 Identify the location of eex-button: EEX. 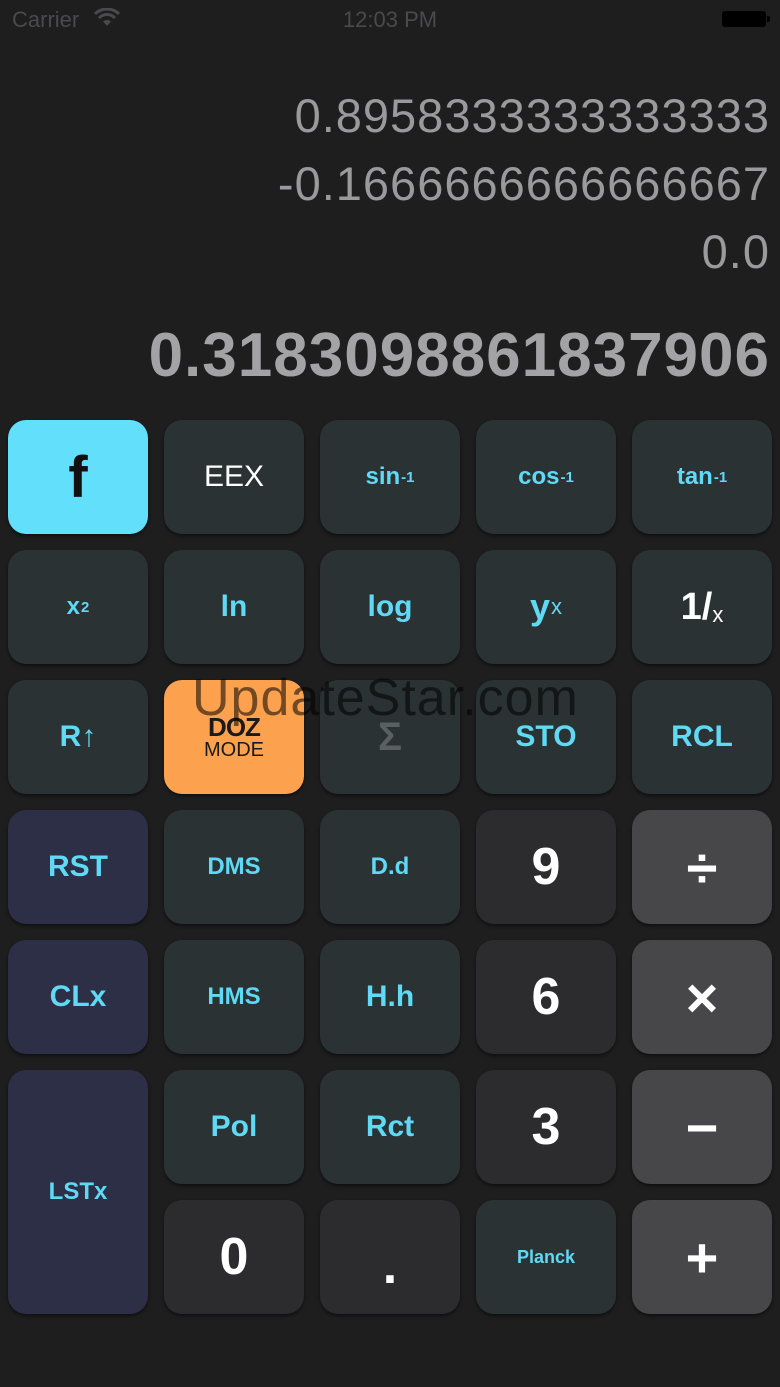
(234, 477).